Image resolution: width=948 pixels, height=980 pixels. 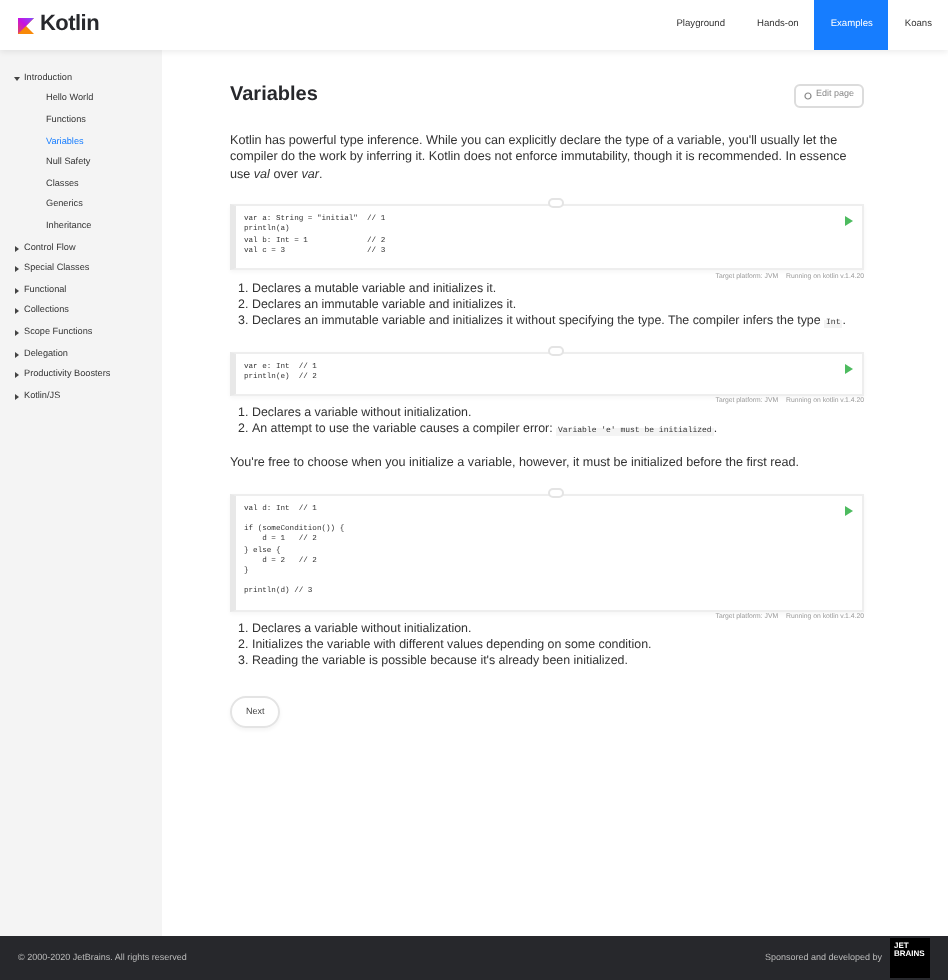 What do you see at coordinates (17, 78) in the screenshot?
I see `collapse-arrow-icon` at bounding box center [17, 78].